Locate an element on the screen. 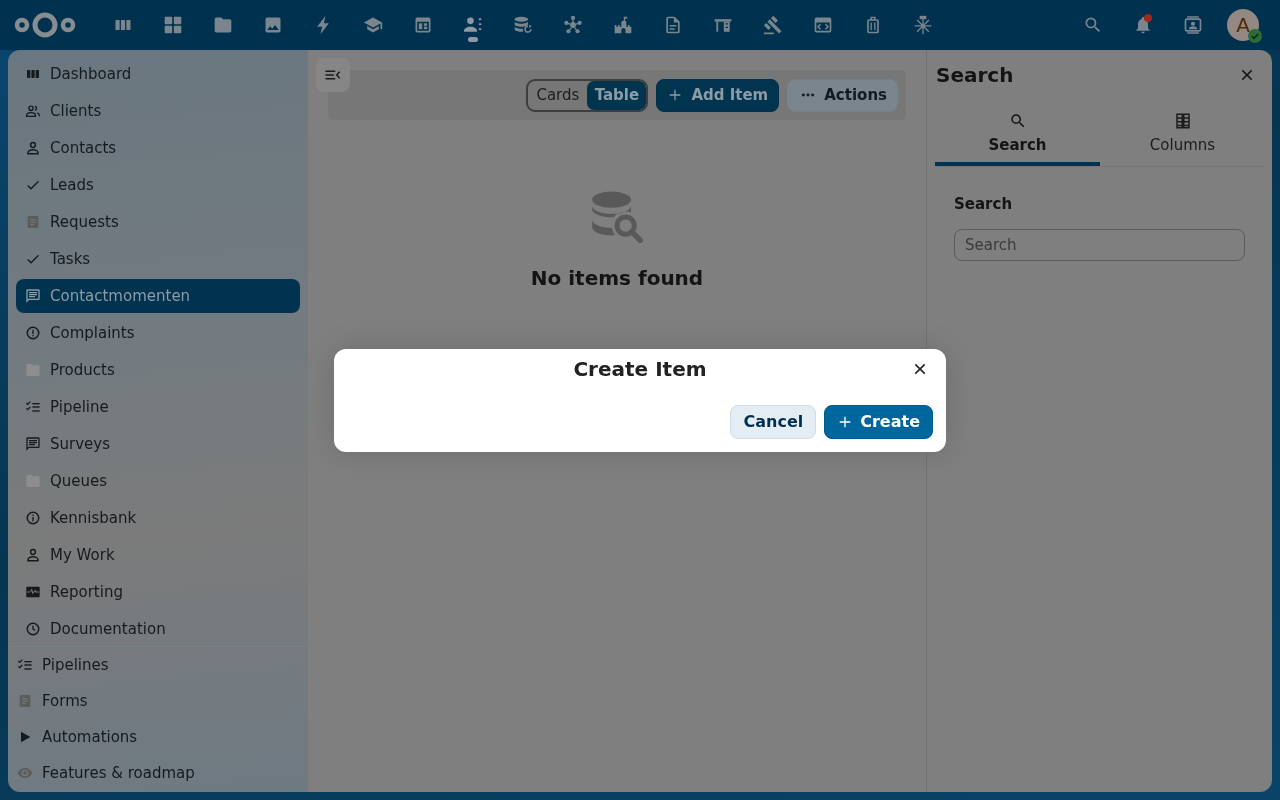 This screenshot has width=1280, height=800. gavel-icon is located at coordinates (773, 25).